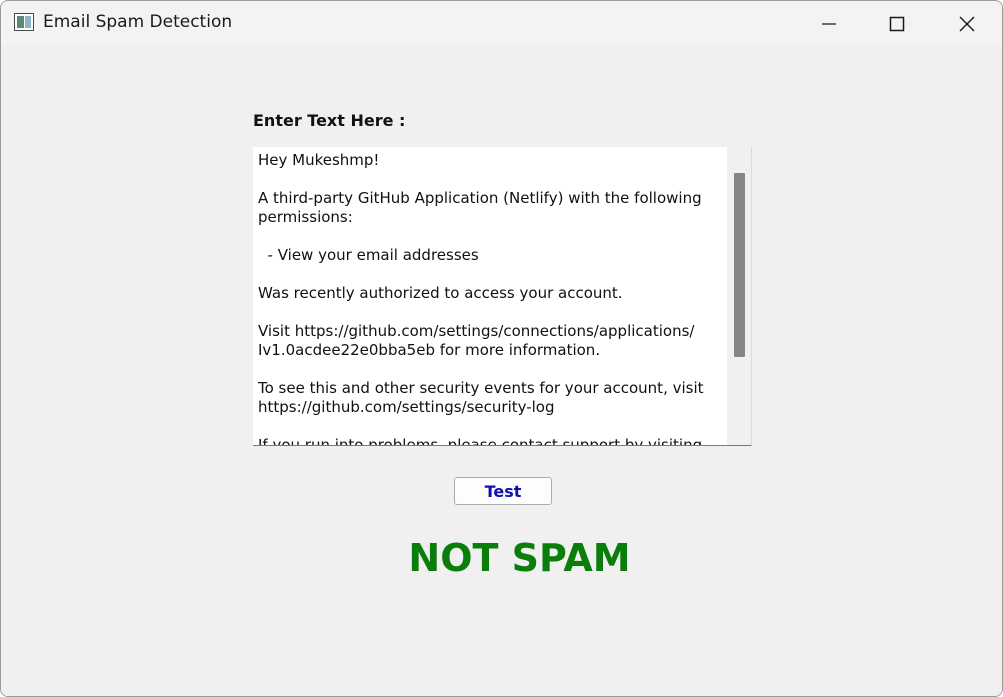 This screenshot has width=1003, height=697. I want to click on close-button, so click(967, 23).